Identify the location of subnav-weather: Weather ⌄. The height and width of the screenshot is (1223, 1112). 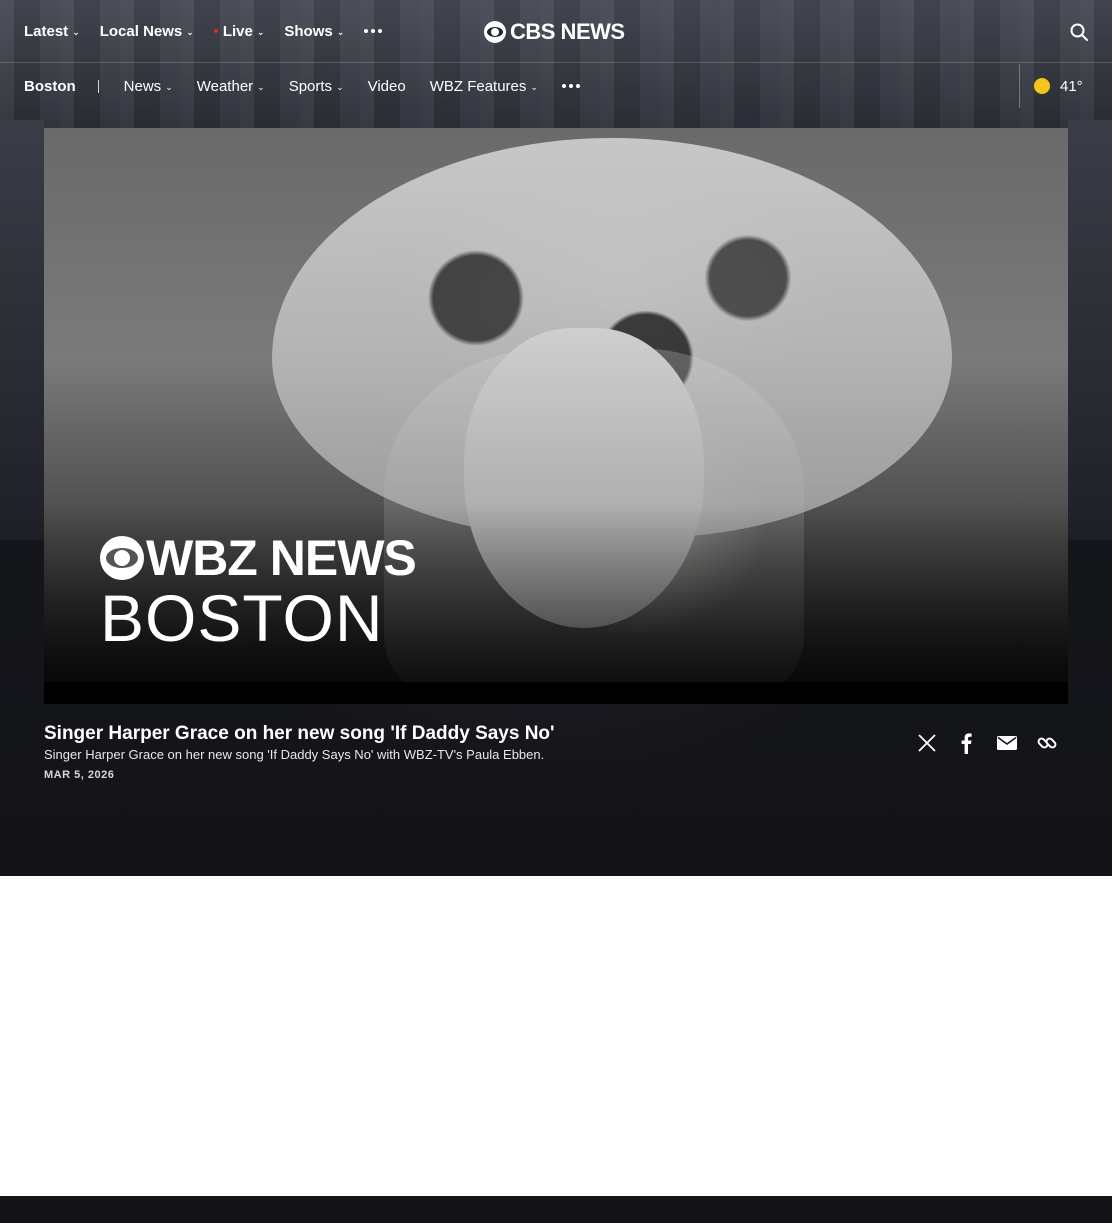
(231, 86).